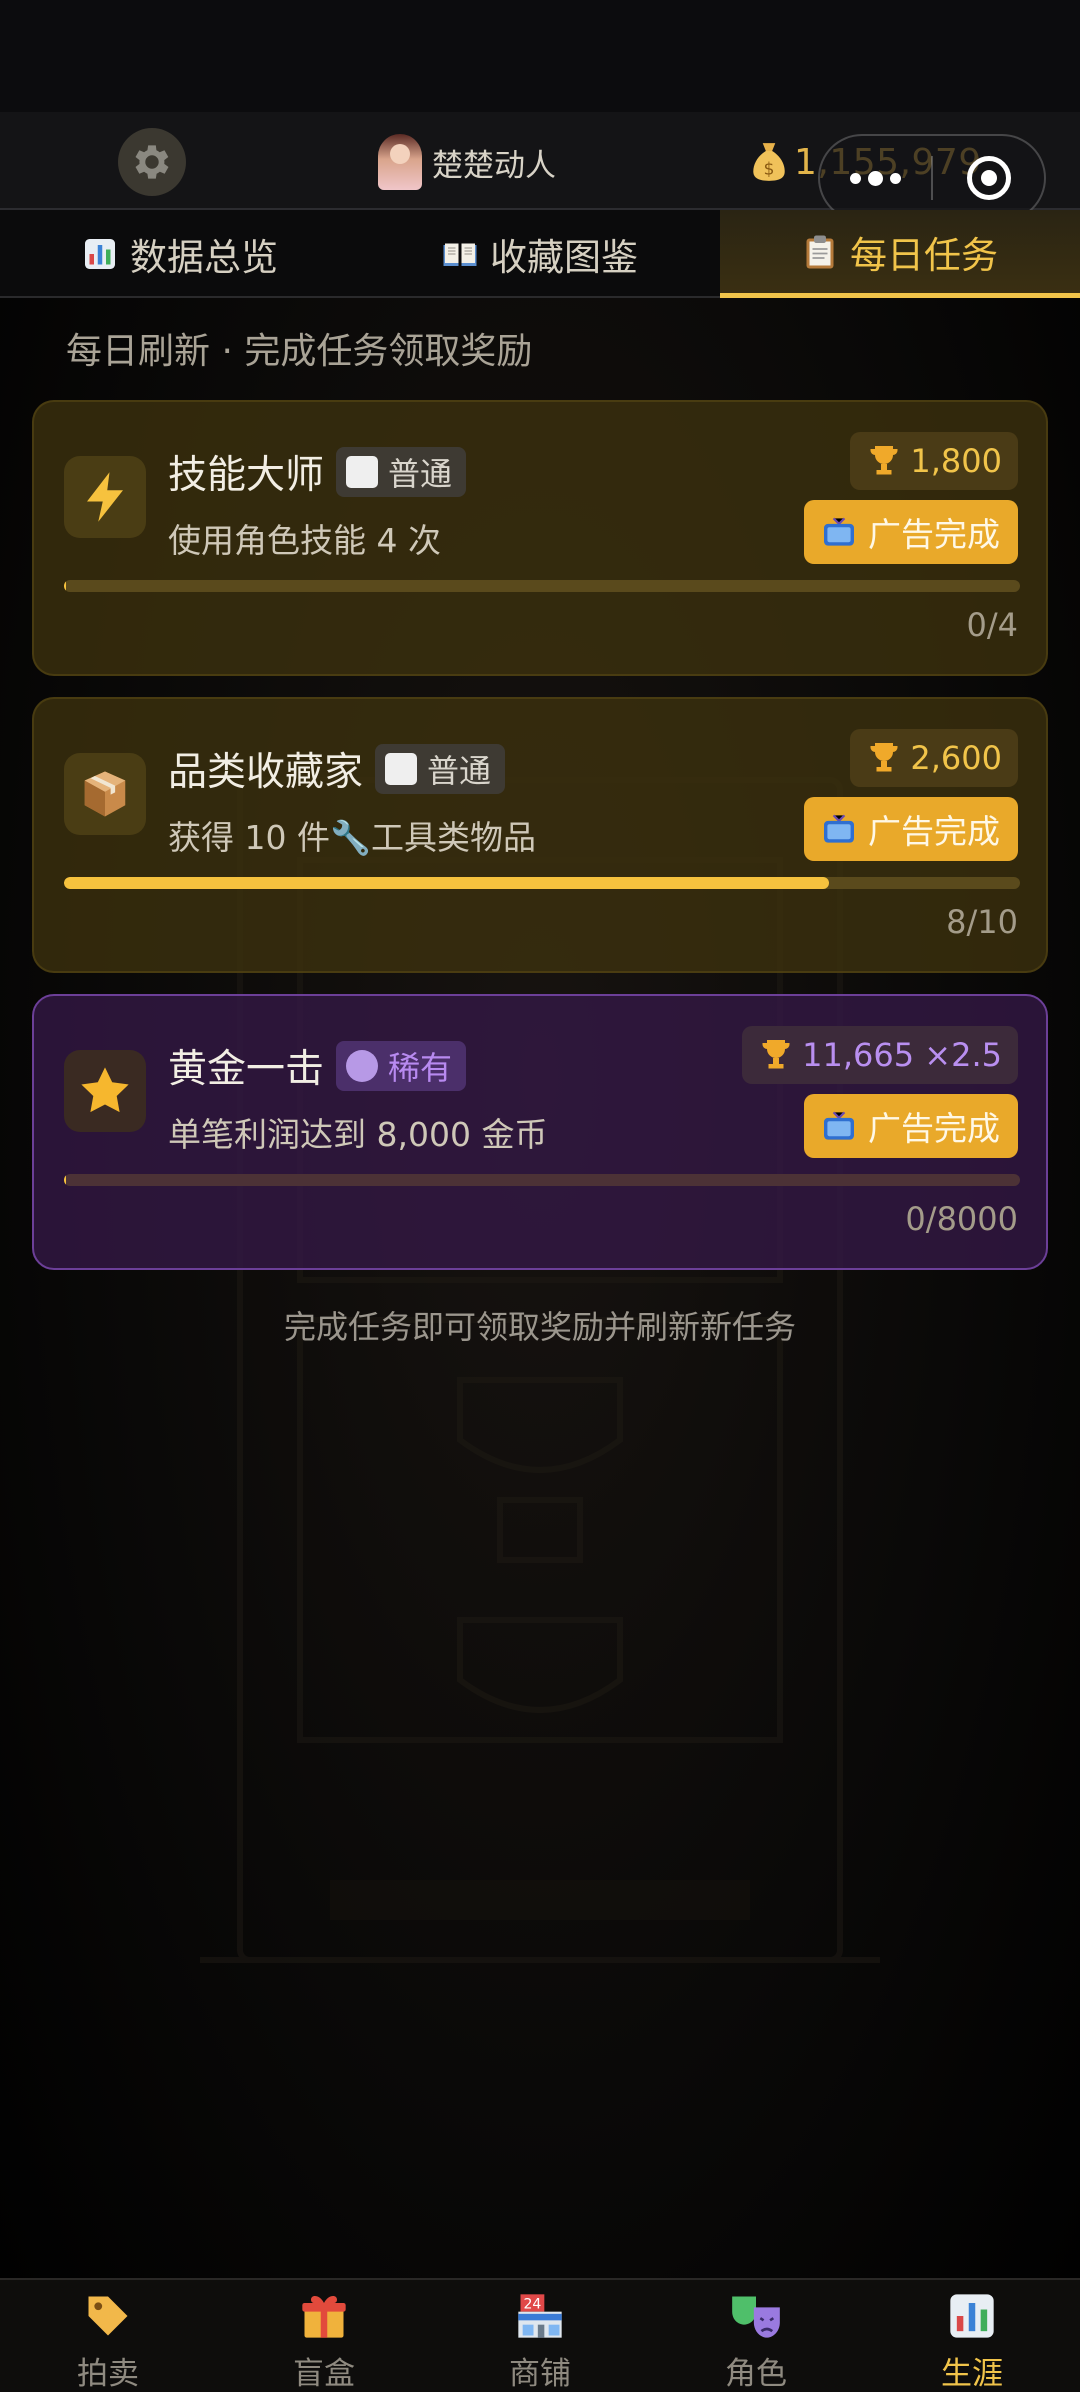 Image resolution: width=1080 pixels, height=2392 pixels. Describe the element at coordinates (956, 758) in the screenshot. I see `reward-amount: 2,600` at that location.